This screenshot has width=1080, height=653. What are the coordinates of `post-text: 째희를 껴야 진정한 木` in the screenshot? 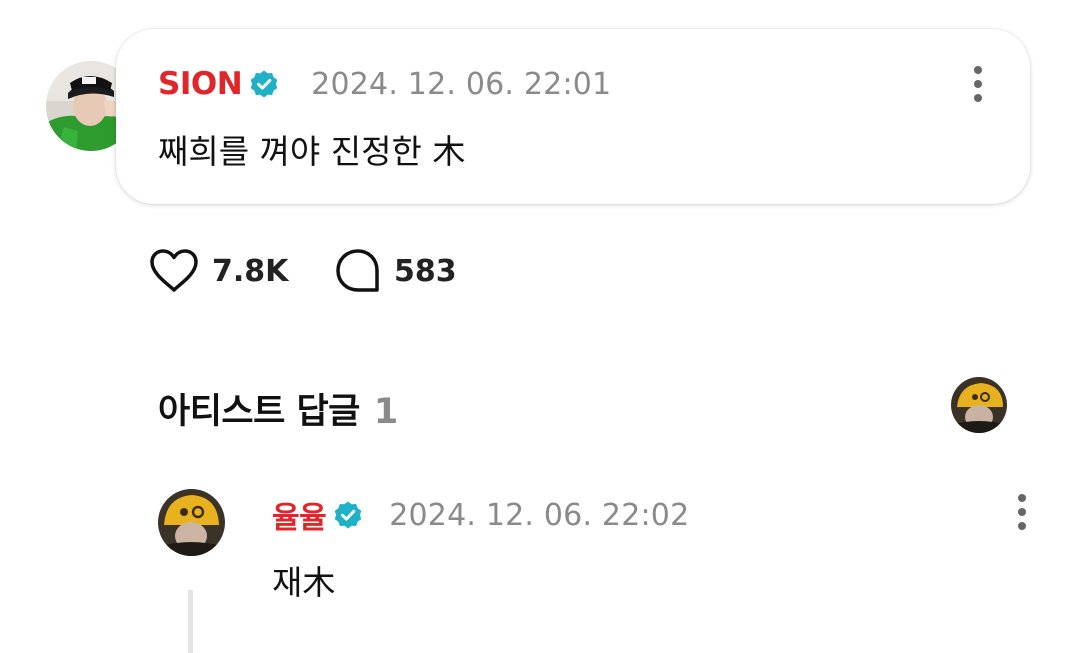 It's located at (312, 151).